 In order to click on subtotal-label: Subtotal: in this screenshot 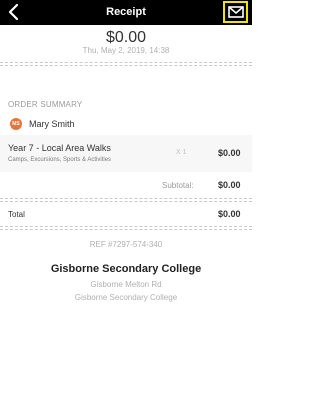, I will do `click(178, 185)`.